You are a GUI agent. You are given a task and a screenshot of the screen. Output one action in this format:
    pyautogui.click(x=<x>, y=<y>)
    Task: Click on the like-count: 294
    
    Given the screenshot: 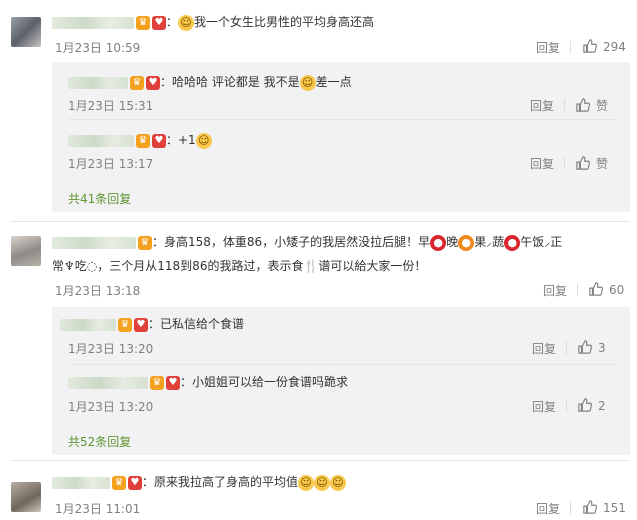 What is the action you would take?
    pyautogui.click(x=614, y=47)
    